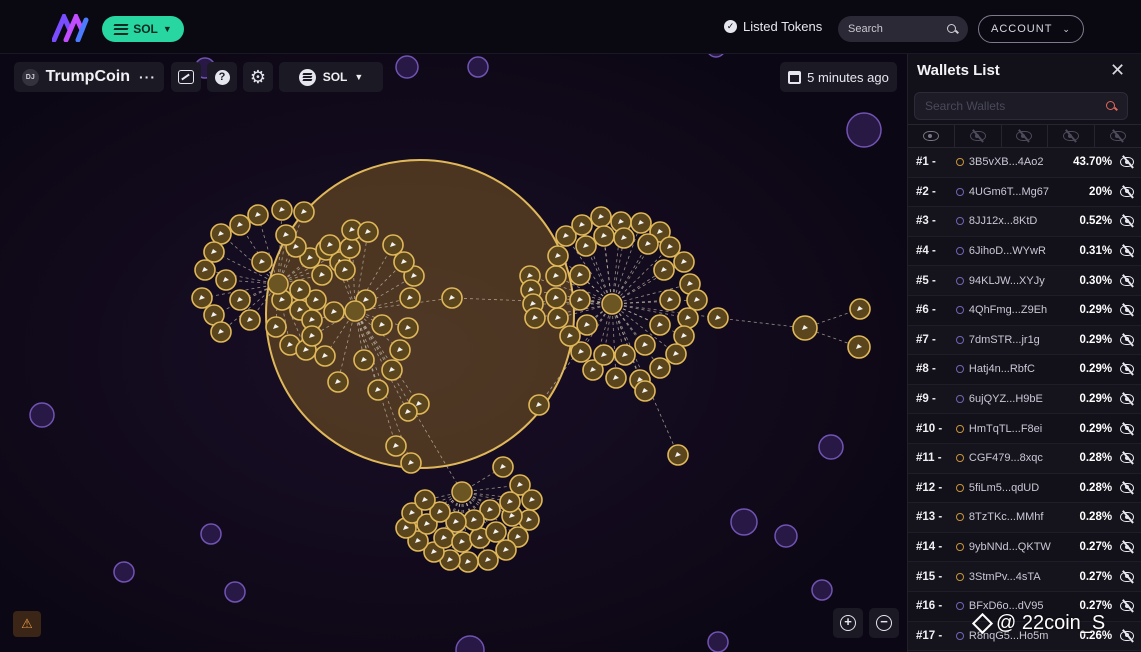 This screenshot has height=652, width=1141. Describe the element at coordinates (931, 136) in the screenshot. I see `filter-show-all` at that location.